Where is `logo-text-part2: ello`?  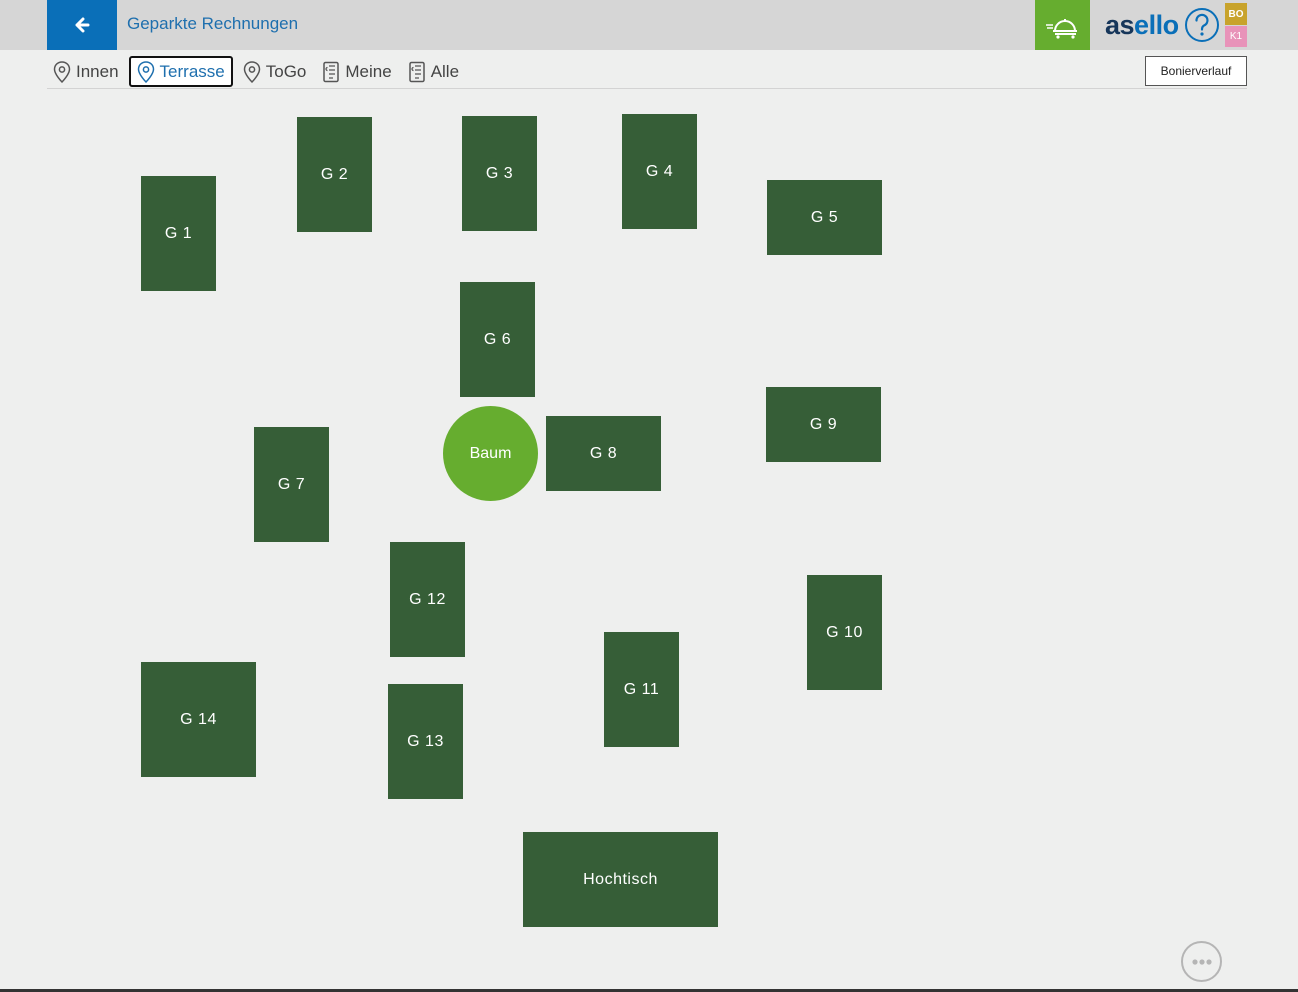 logo-text-part2: ello is located at coordinates (1156, 25).